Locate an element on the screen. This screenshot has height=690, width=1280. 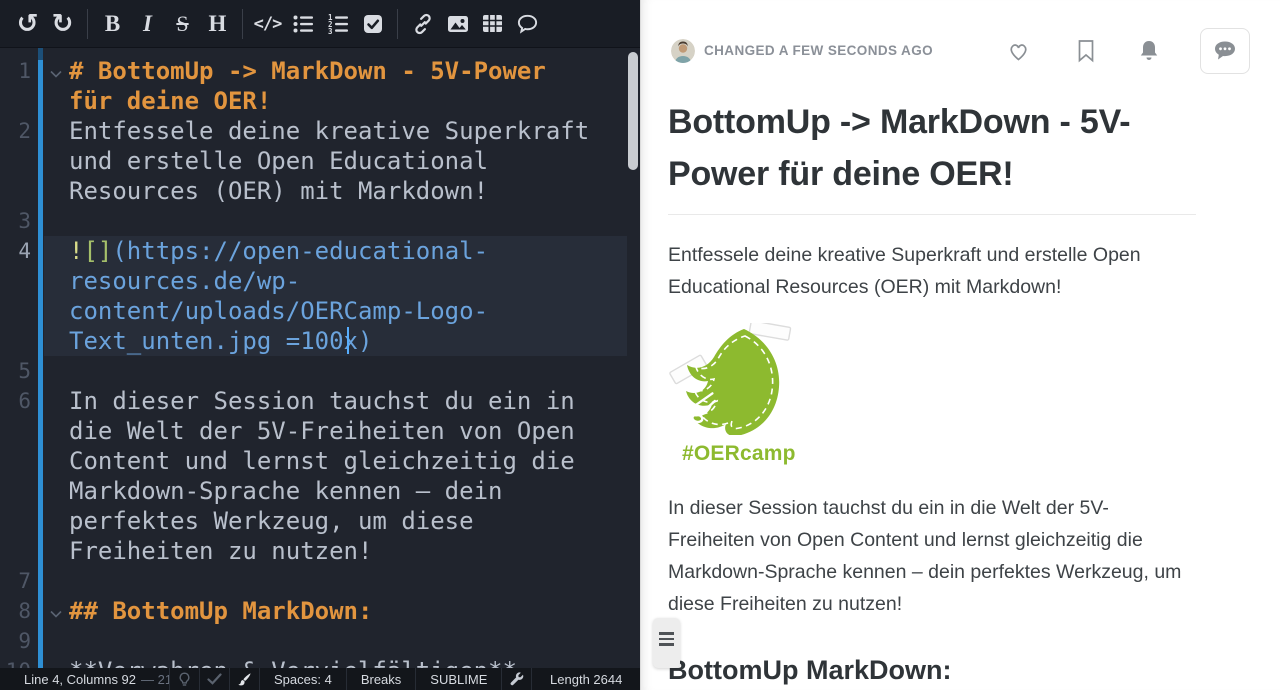
comment-bubble-icon is located at coordinates (1225, 50).